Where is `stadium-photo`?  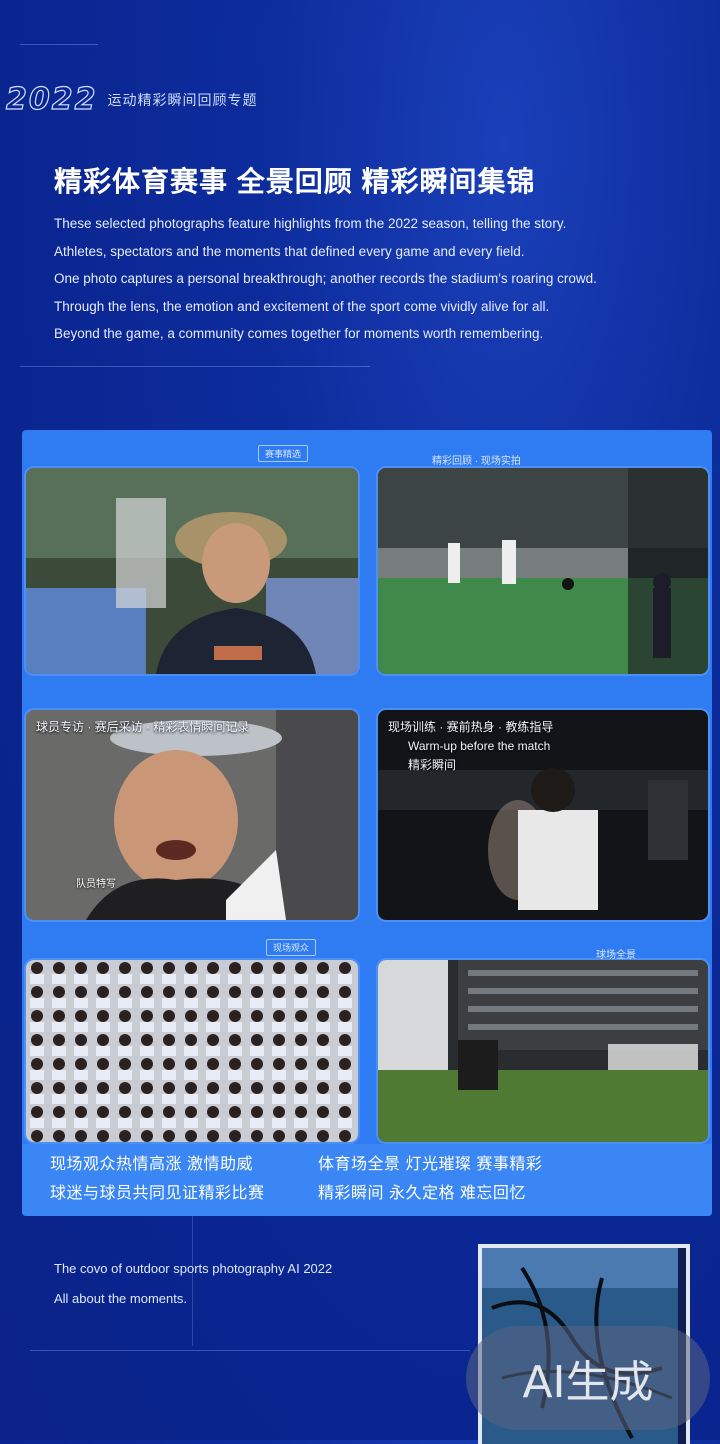
stadium-photo is located at coordinates (543, 1051).